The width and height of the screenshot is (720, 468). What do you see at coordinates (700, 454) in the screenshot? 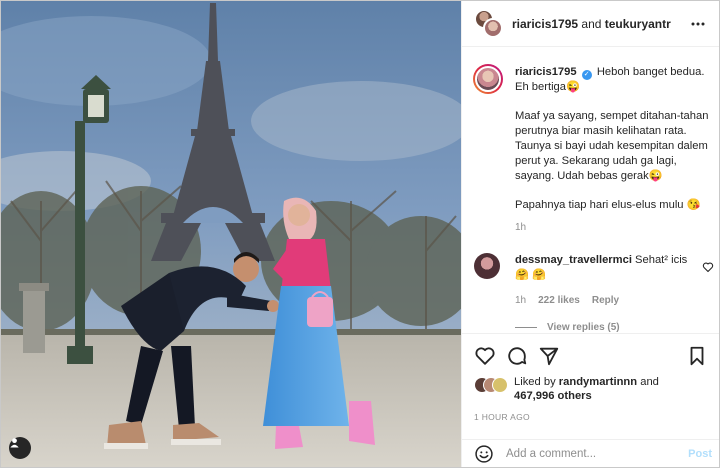
I see `post-comment-button: Post` at bounding box center [700, 454].